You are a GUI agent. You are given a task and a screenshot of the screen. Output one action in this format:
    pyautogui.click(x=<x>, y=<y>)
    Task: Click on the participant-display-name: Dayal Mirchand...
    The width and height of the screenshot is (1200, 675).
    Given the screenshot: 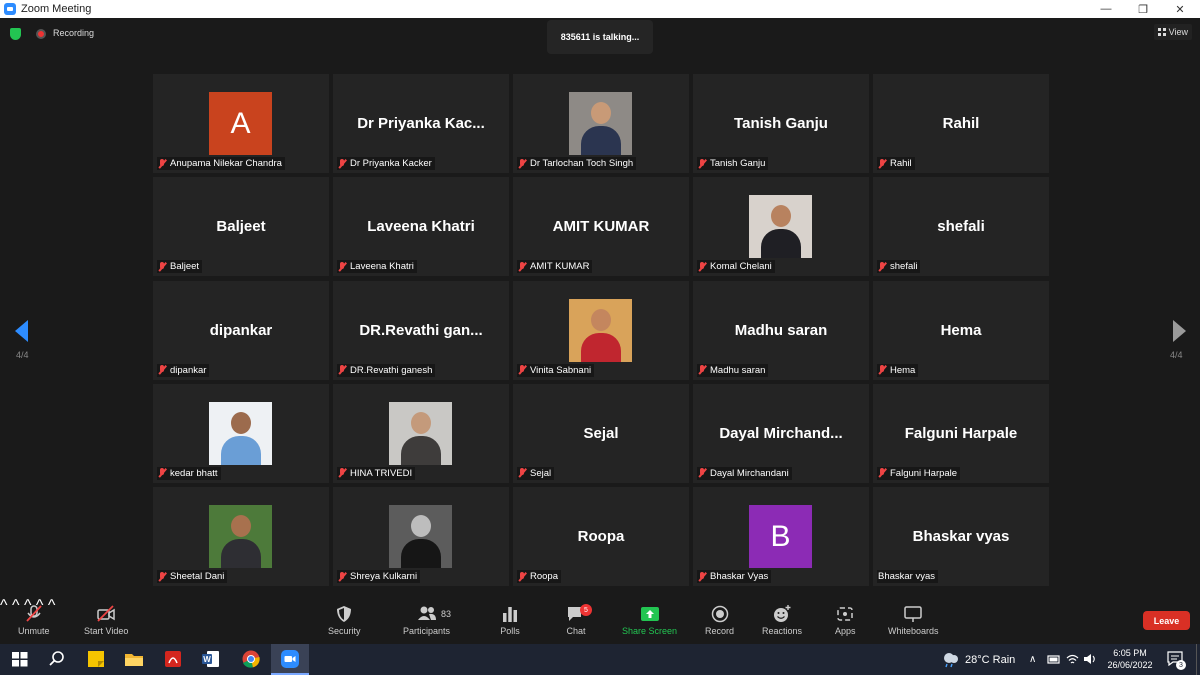 What is the action you would take?
    pyautogui.click(x=781, y=433)
    